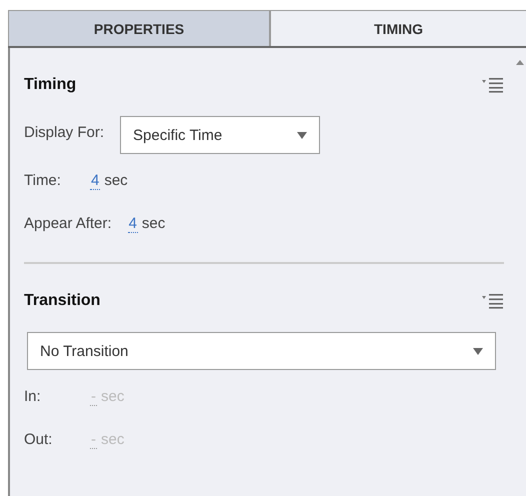 Image resolution: width=526 pixels, height=496 pixels. What do you see at coordinates (139, 28) in the screenshot?
I see `tab: PROPERTIES` at bounding box center [139, 28].